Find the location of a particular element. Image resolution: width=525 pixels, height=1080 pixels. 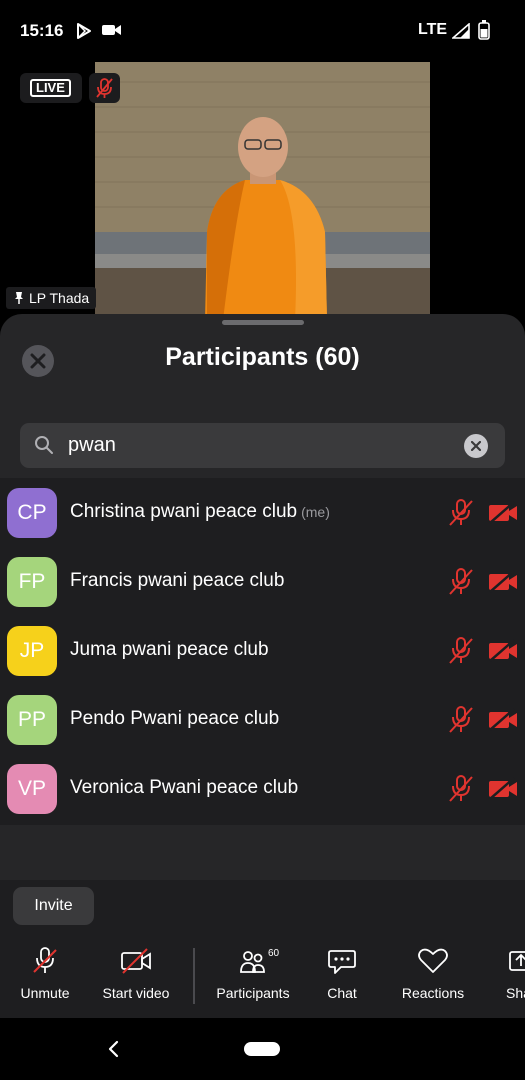

clear-icon is located at coordinates (476, 446).